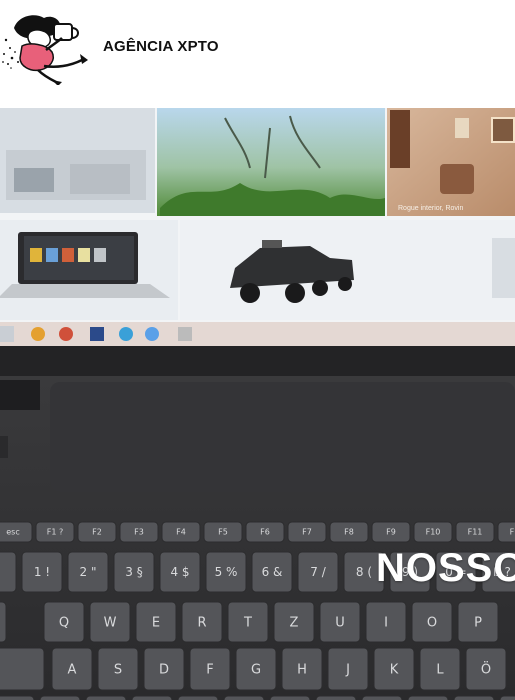 This screenshot has height=700, width=515. I want to click on function-key: F3, so click(139, 532).